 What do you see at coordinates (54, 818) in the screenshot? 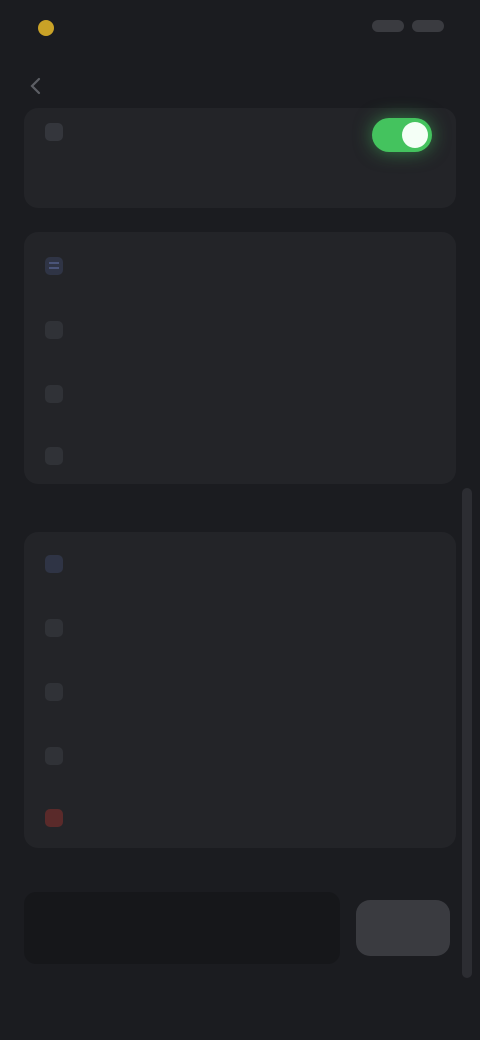
I see `delete-icon` at bounding box center [54, 818].